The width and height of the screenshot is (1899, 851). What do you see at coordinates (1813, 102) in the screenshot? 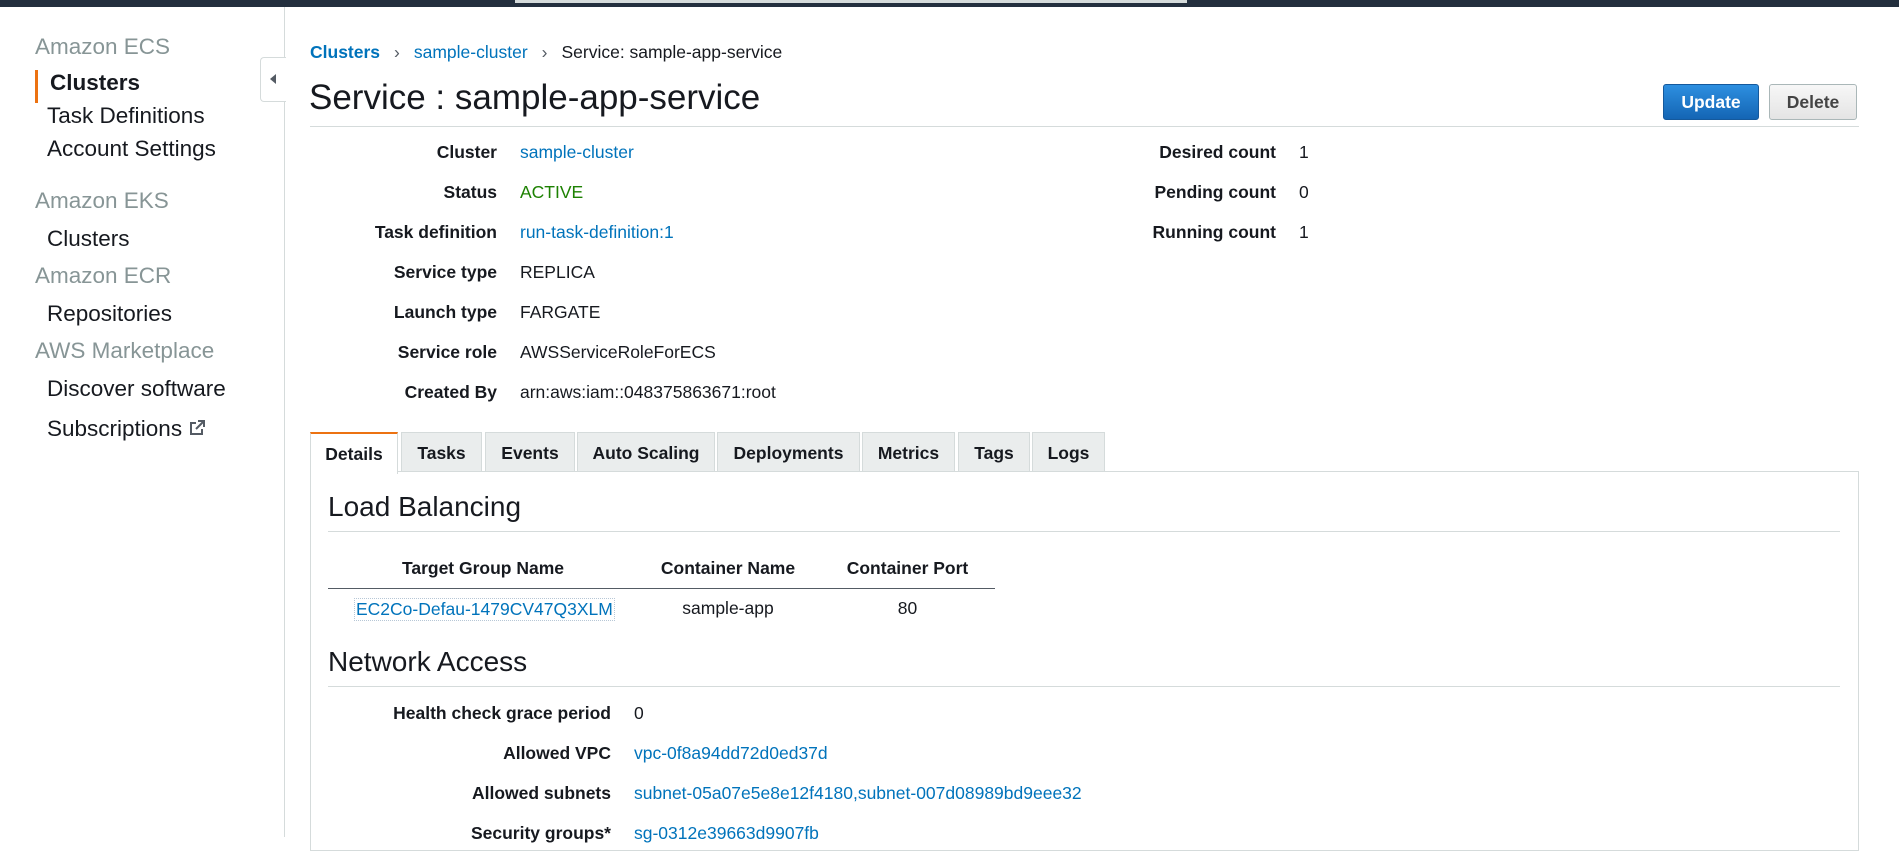
I see `delete-button: Delete` at bounding box center [1813, 102].